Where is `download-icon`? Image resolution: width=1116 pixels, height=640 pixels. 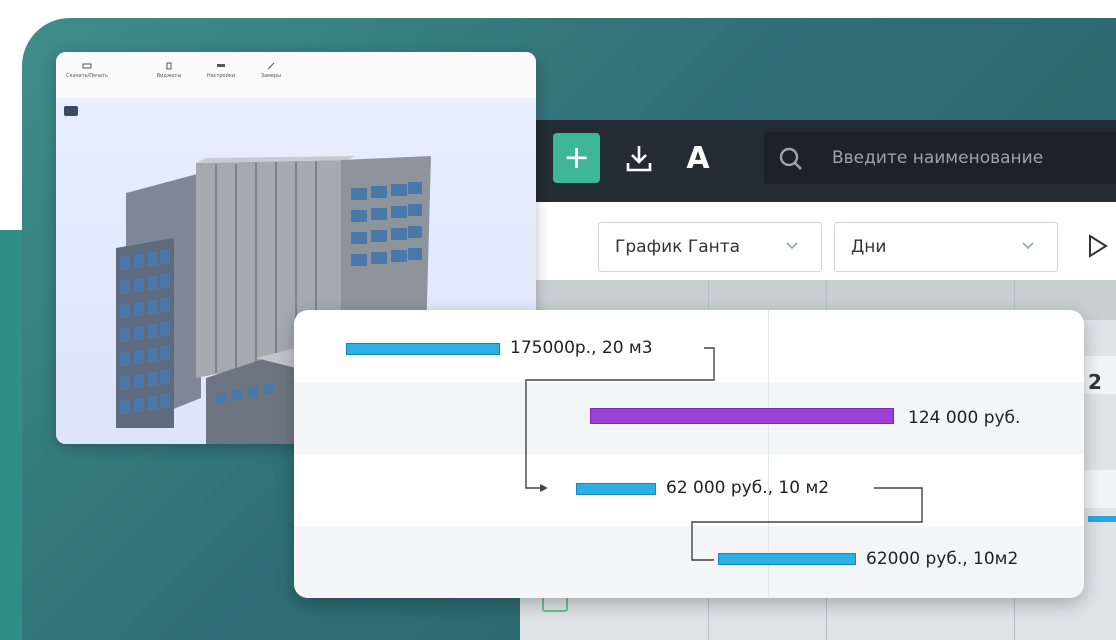
download-icon is located at coordinates (639, 159).